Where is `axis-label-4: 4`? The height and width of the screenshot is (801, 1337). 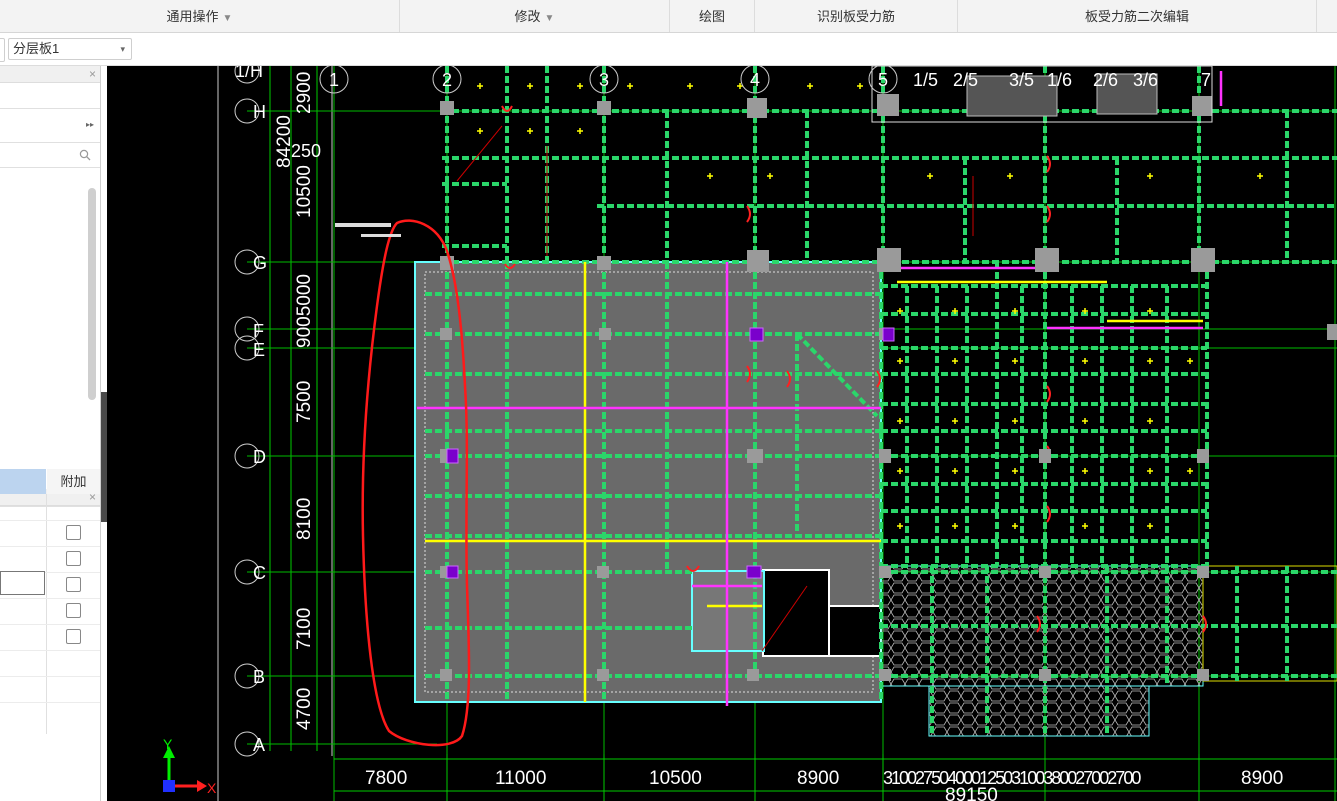
axis-label-4: 4 is located at coordinates (755, 80).